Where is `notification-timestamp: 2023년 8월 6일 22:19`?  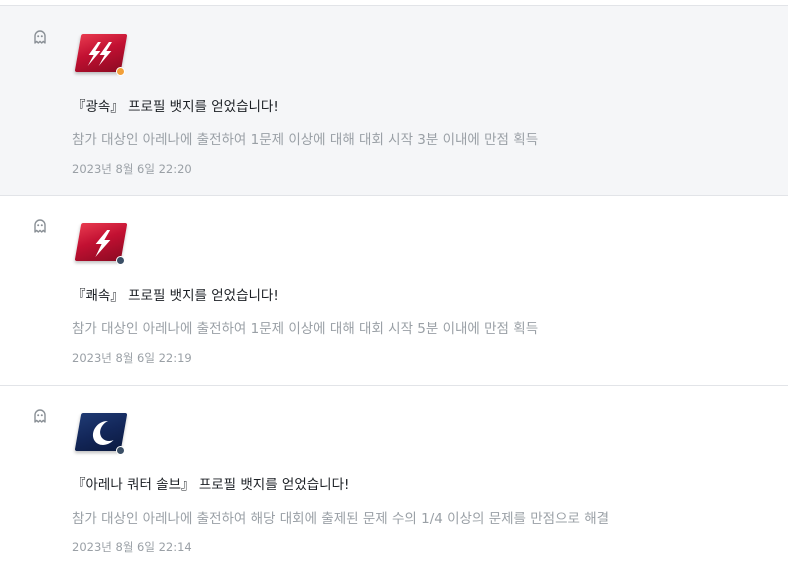
notification-timestamp: 2023년 8월 6일 22:19 is located at coordinates (132, 358).